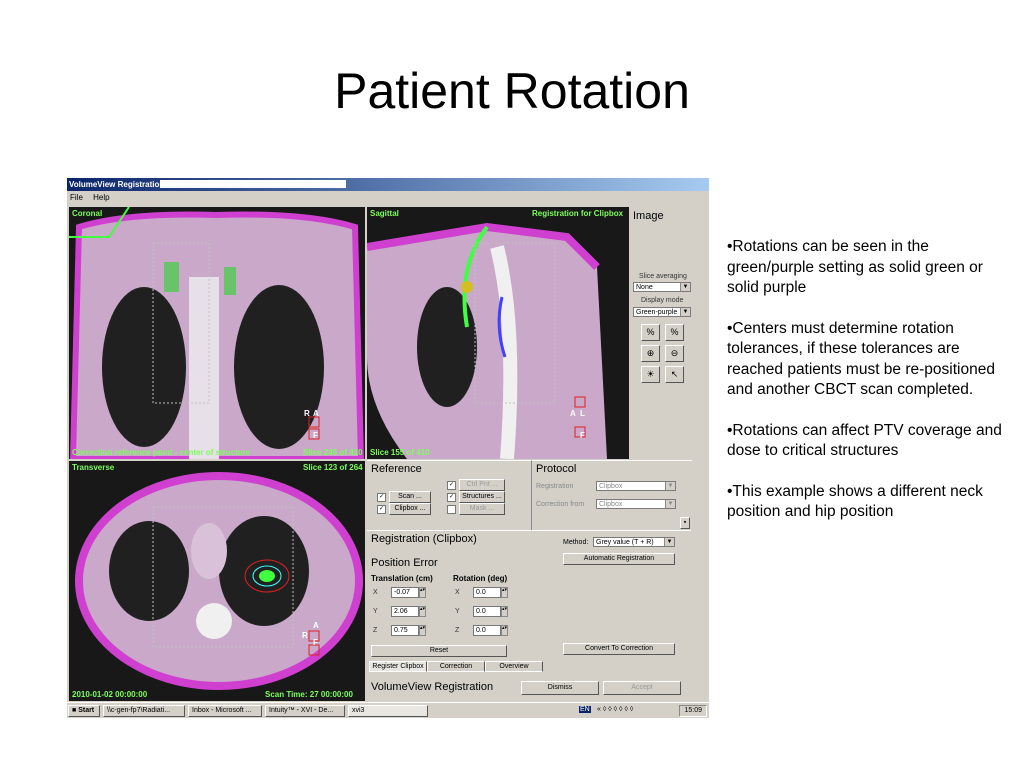 Image resolution: width=1024 pixels, height=768 pixels. I want to click on lock-button: ▪, so click(685, 523).